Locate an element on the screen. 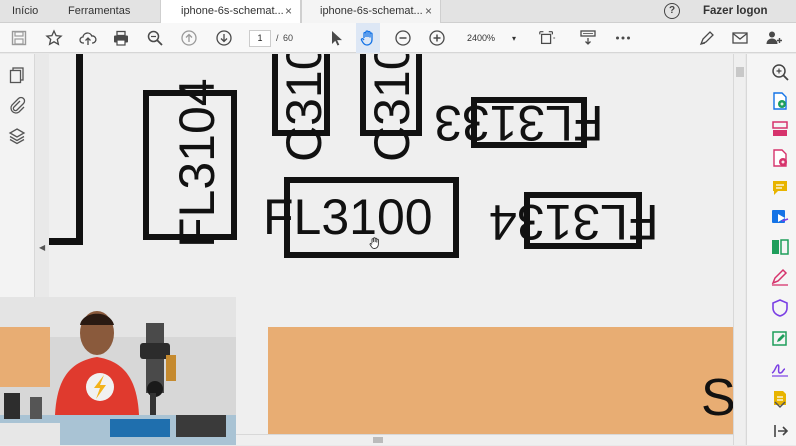 The width and height of the screenshot is (796, 446). component-label-fl3100: FL3100 is located at coordinates (348, 217).